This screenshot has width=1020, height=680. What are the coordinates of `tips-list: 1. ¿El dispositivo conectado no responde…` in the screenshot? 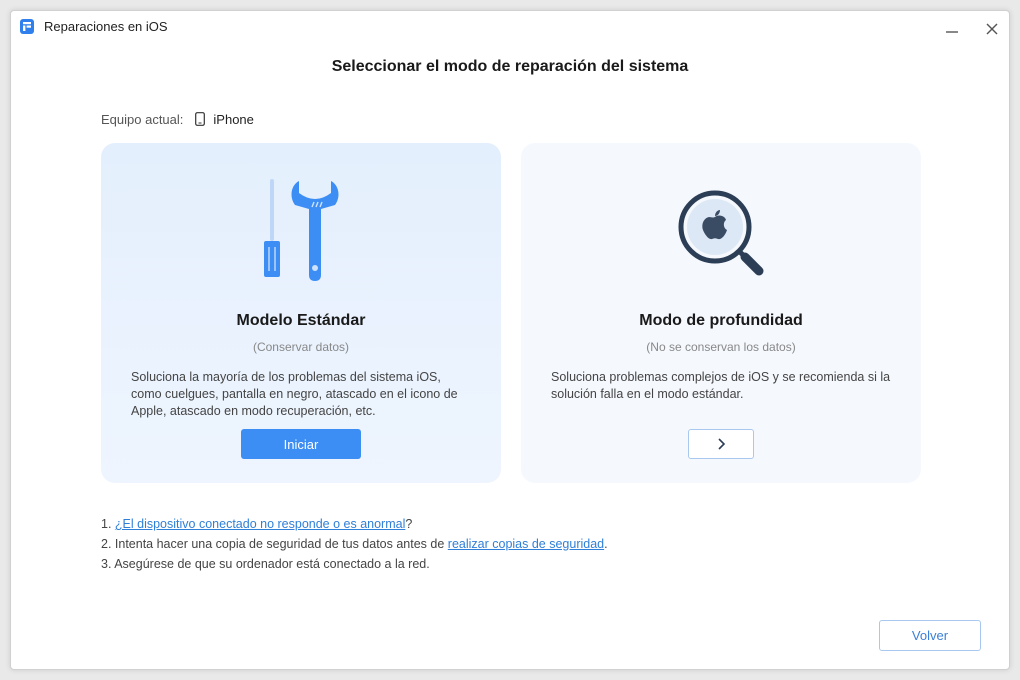 It's located at (354, 544).